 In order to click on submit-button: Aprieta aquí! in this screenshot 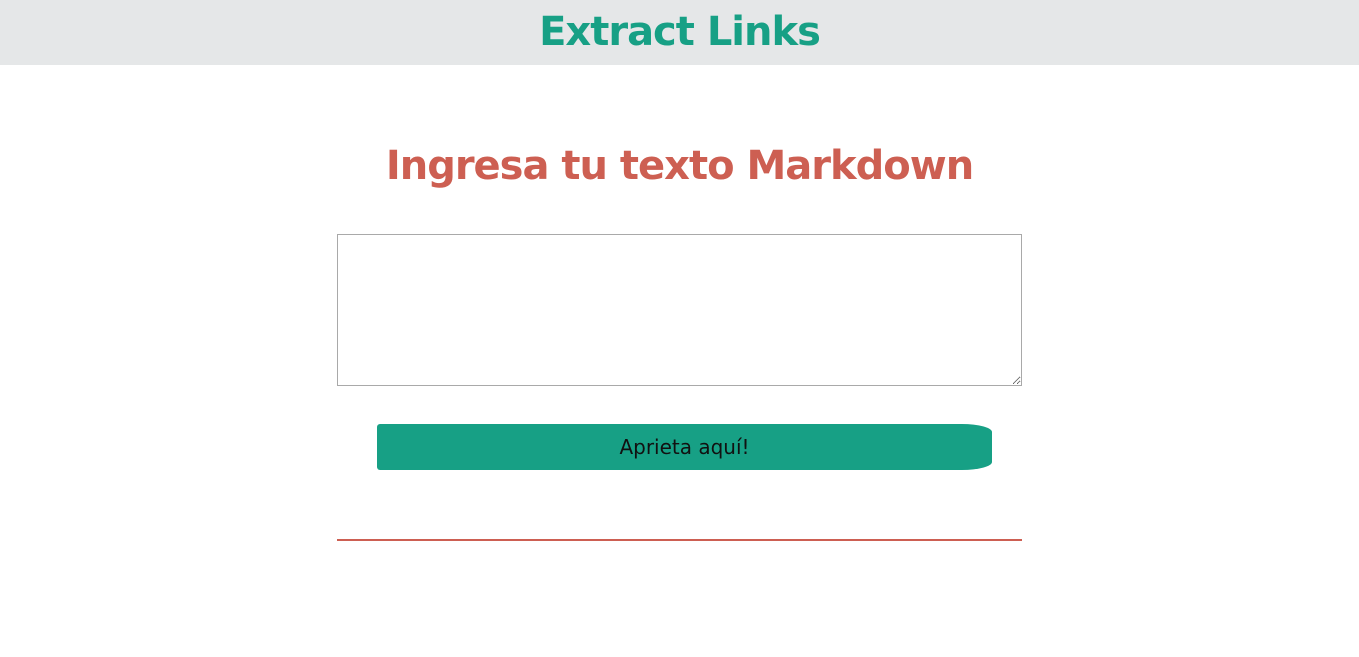, I will do `click(684, 447)`.